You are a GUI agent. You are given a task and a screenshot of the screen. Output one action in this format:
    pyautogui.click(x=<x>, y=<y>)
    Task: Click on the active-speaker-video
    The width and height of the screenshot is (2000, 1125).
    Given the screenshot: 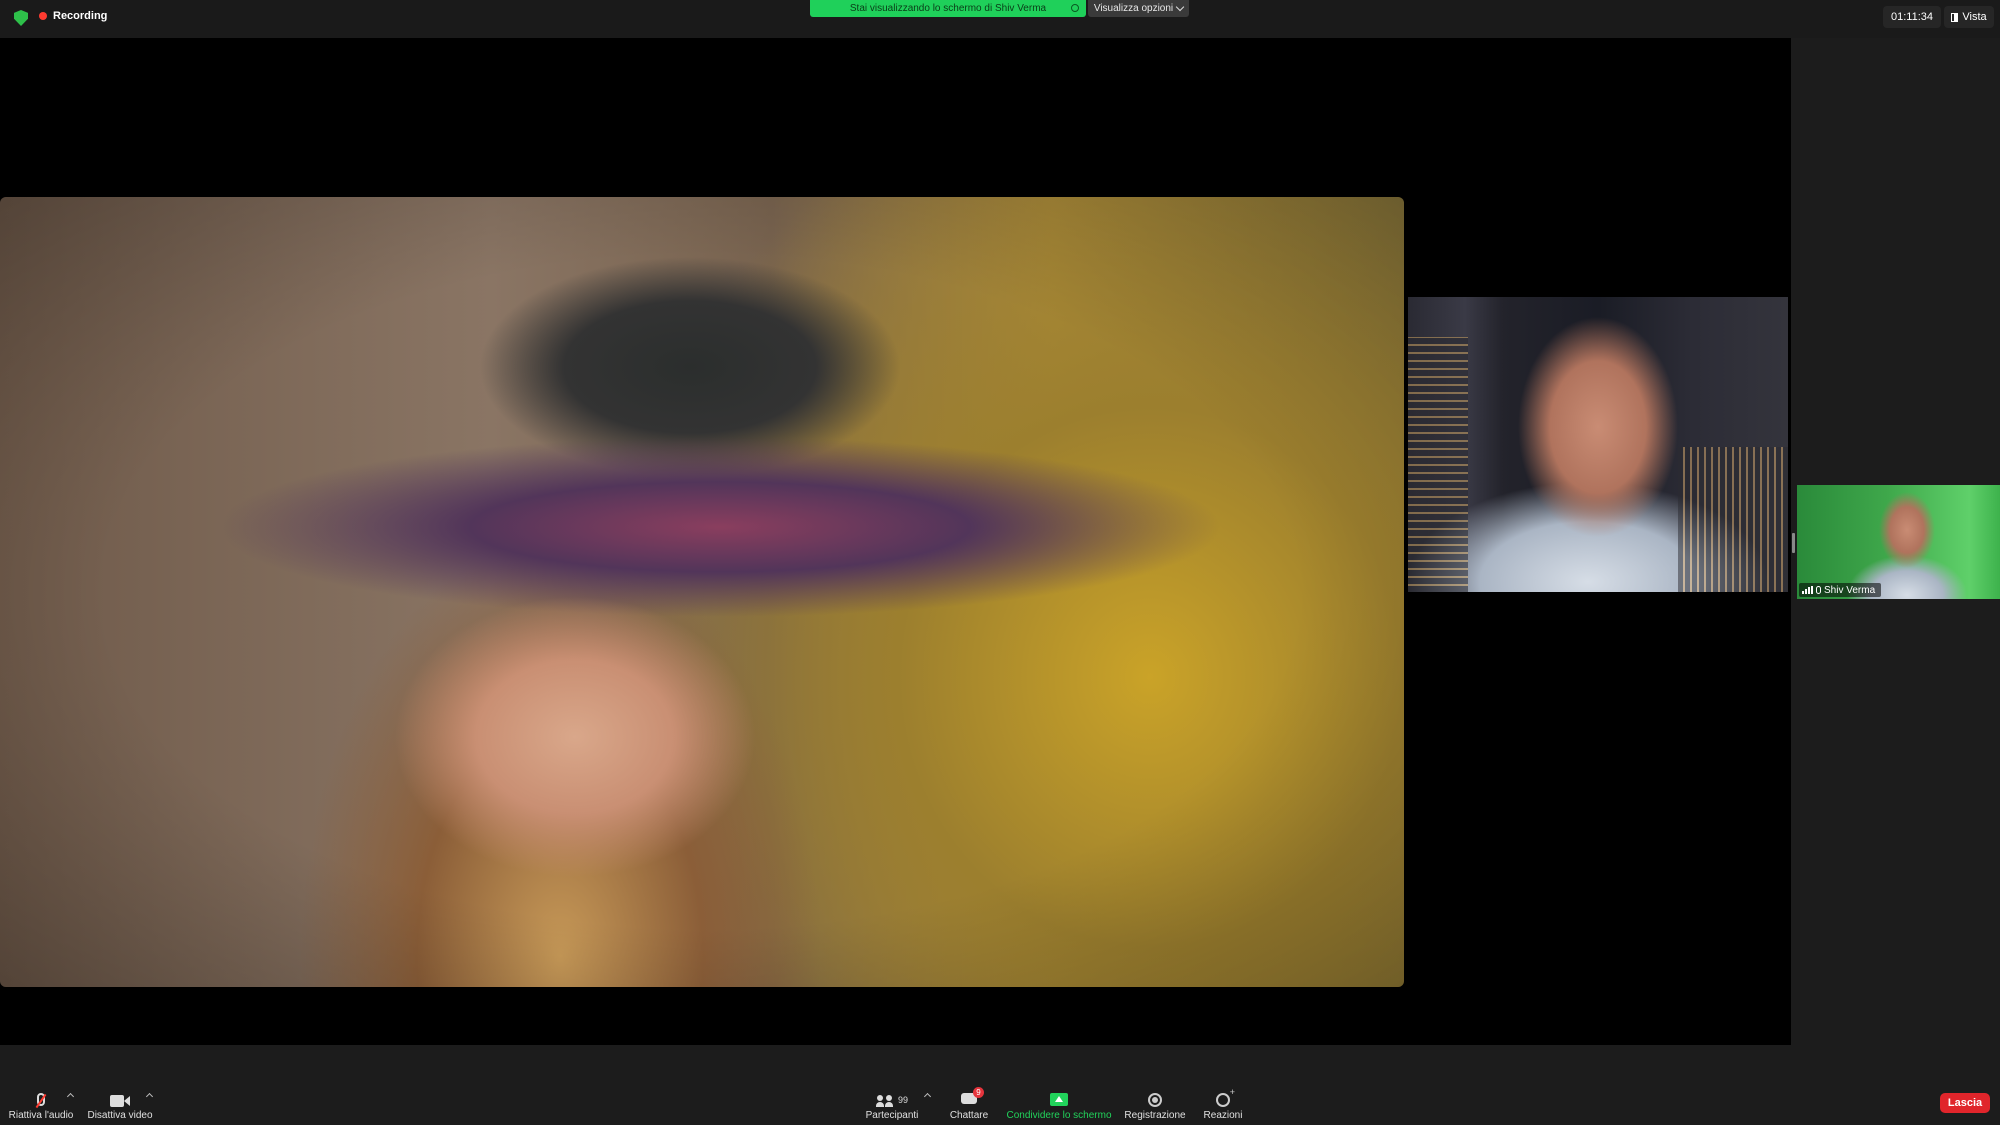 What is the action you would take?
    pyautogui.click(x=1598, y=444)
    